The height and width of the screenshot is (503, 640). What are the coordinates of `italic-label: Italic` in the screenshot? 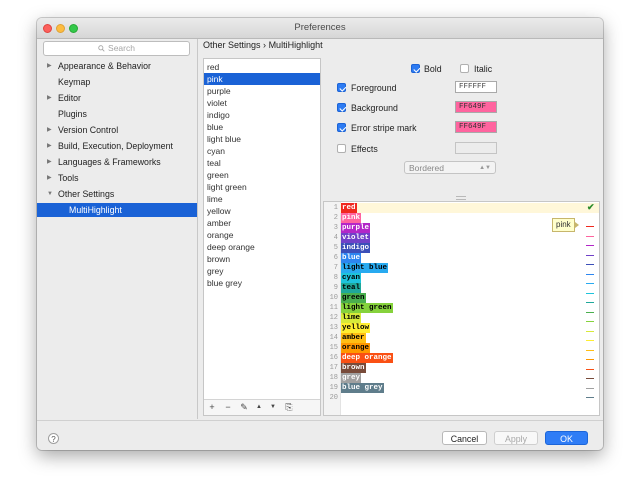 It's located at (483, 69).